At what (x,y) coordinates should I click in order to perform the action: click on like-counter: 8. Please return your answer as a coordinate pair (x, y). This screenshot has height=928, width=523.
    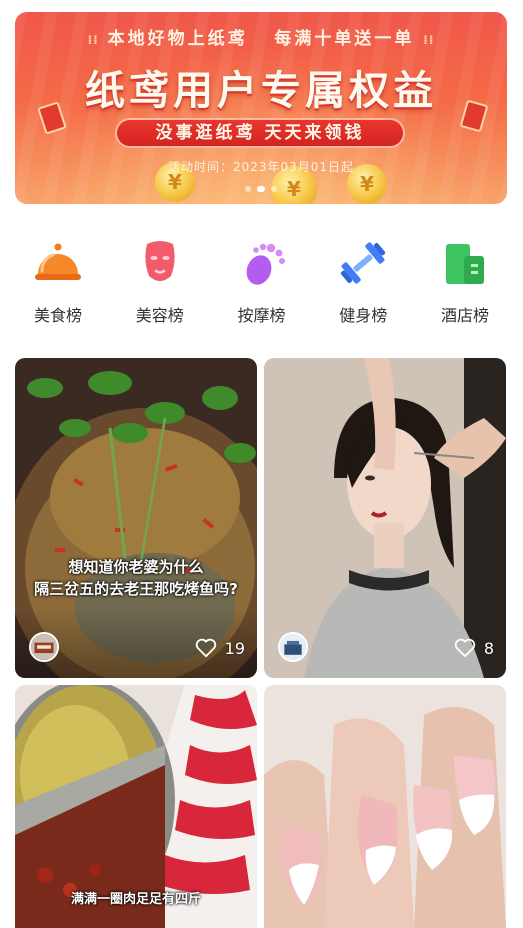
    Looking at the image, I should click on (474, 648).